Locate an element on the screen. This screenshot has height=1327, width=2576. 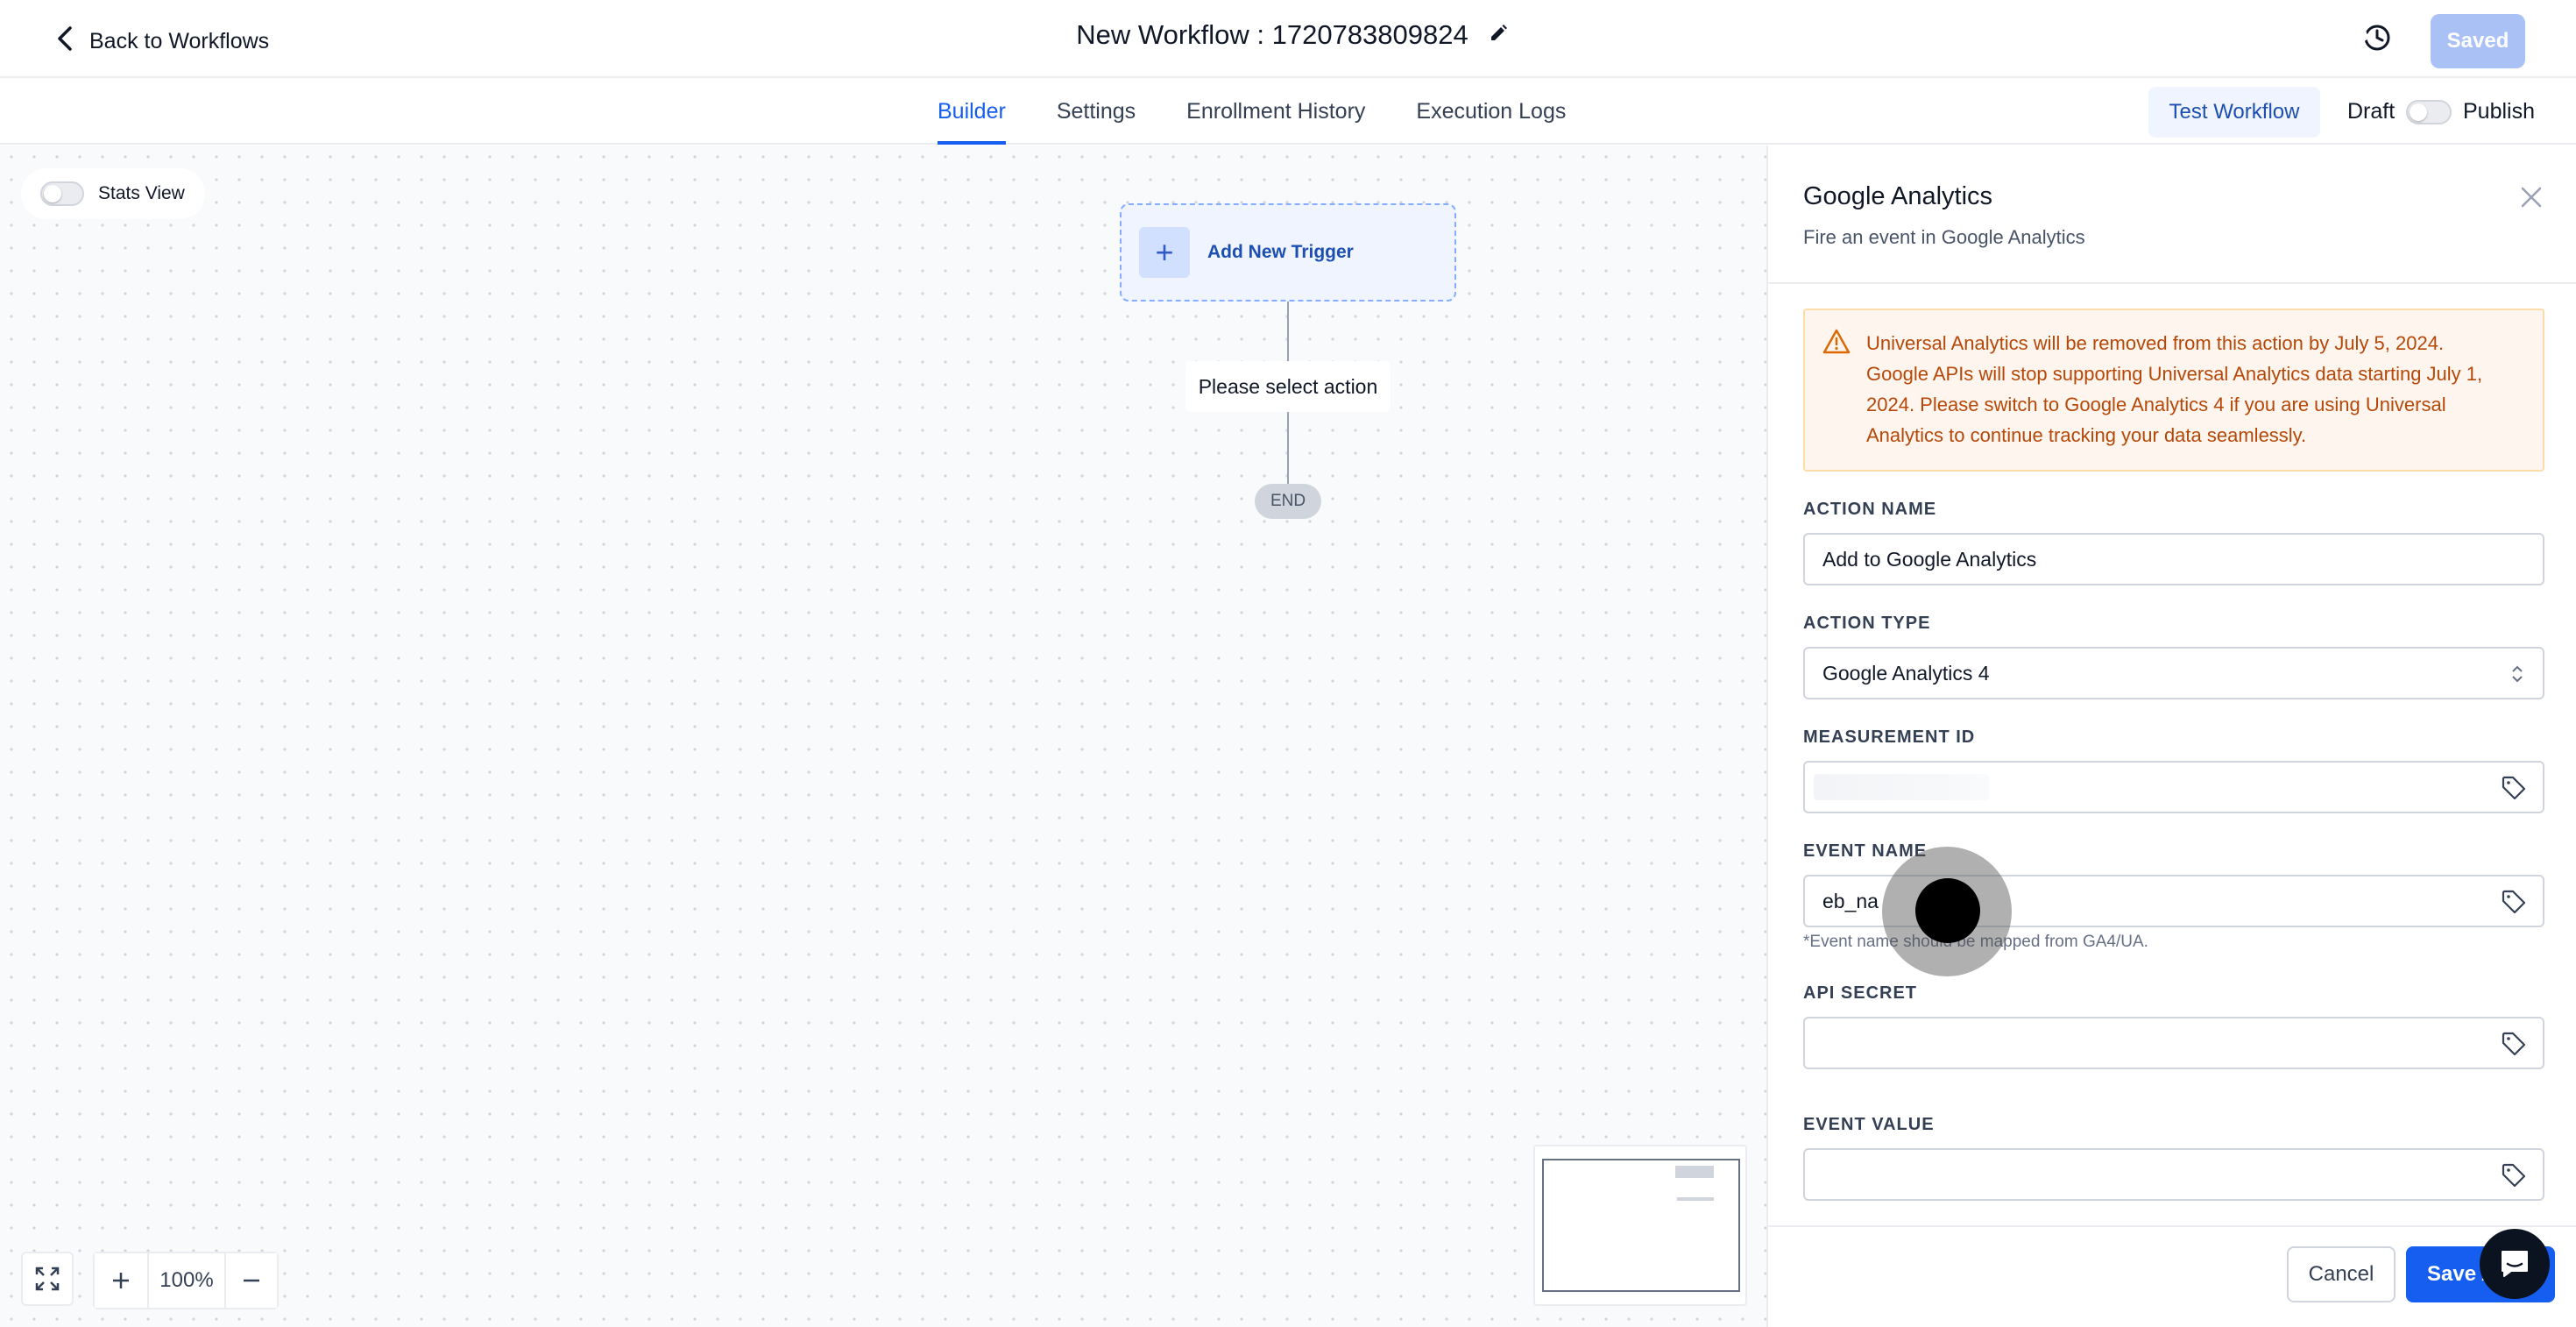
select-arrows-icon is located at coordinates (2517, 674).